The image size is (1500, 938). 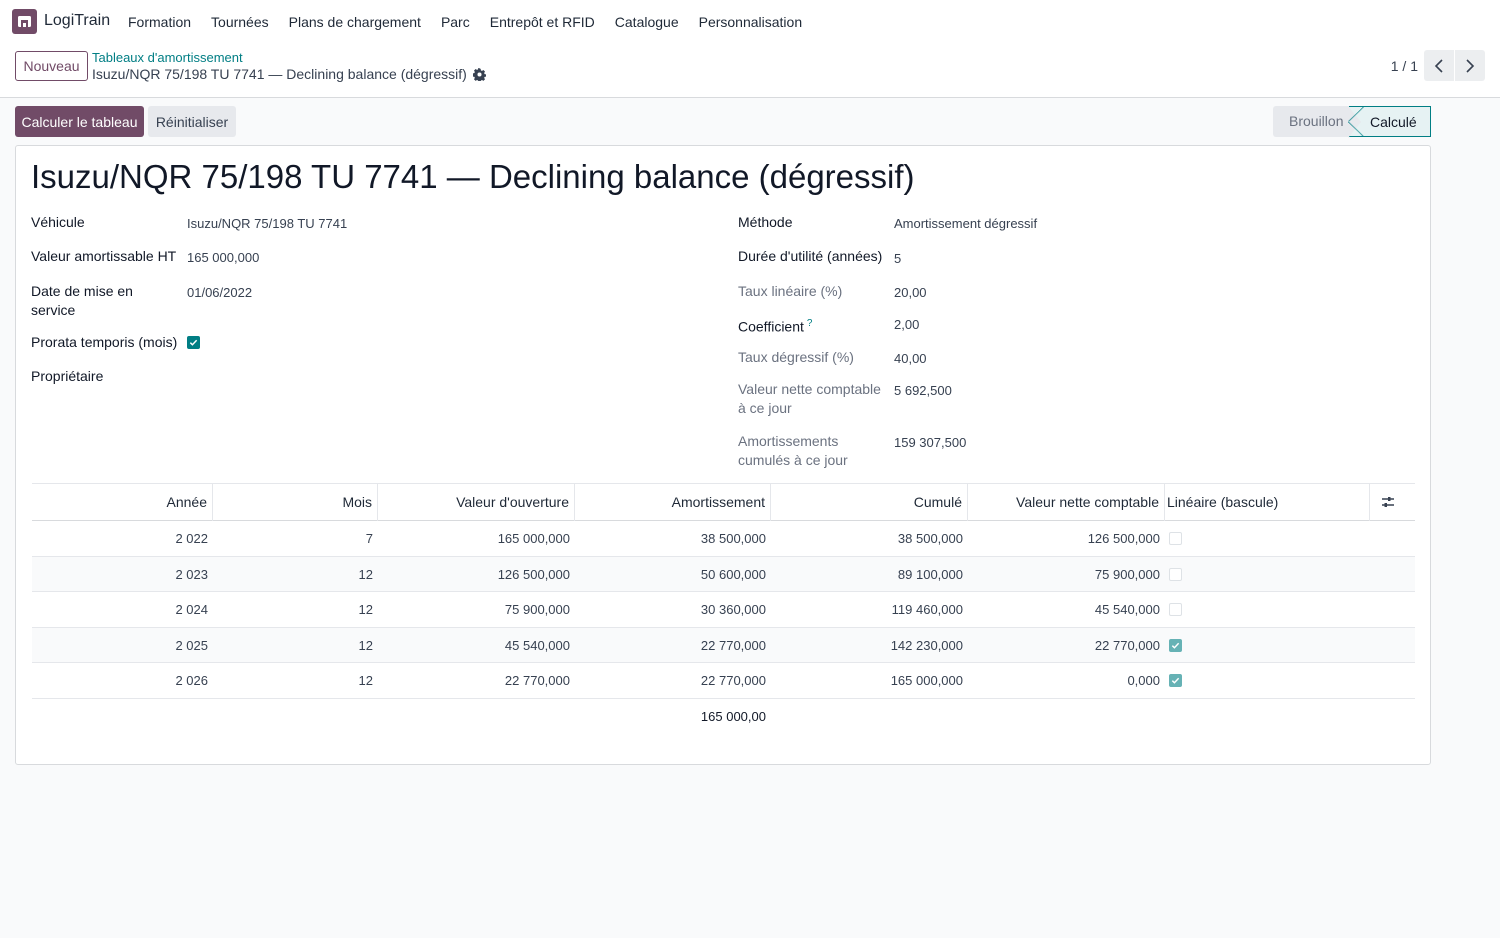 What do you see at coordinates (1311, 121) in the screenshot?
I see `status-draft: Brouillon` at bounding box center [1311, 121].